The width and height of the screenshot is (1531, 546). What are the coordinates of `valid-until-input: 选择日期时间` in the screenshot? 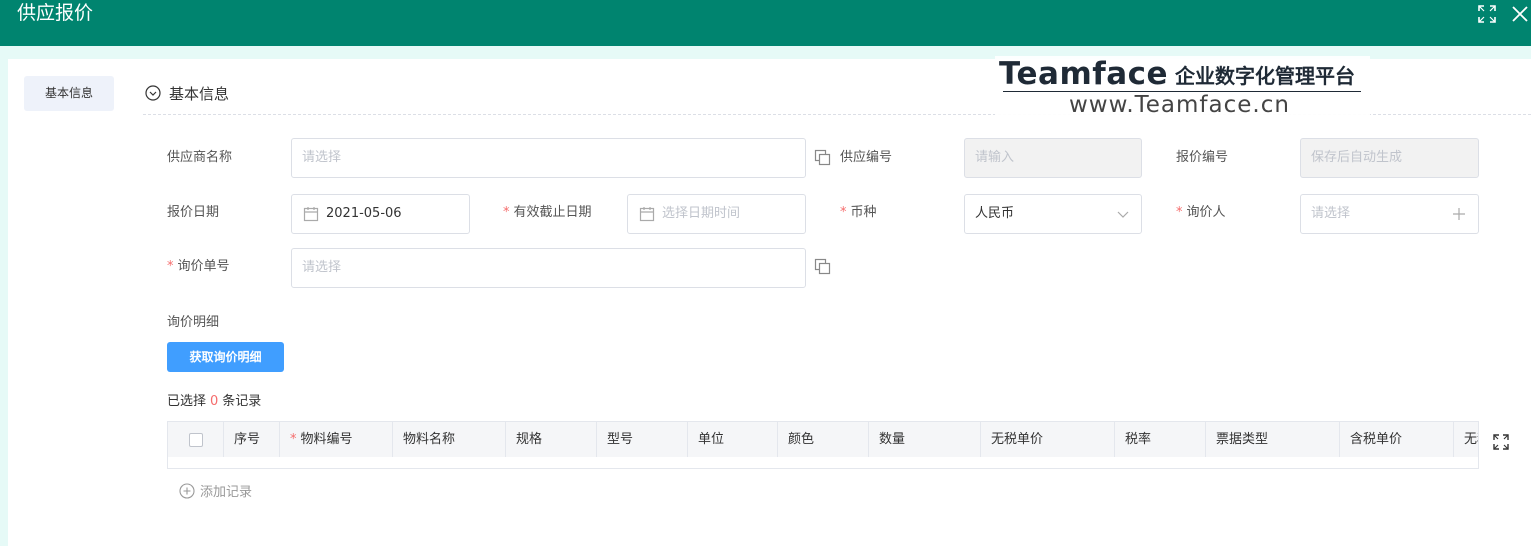 It's located at (716, 214).